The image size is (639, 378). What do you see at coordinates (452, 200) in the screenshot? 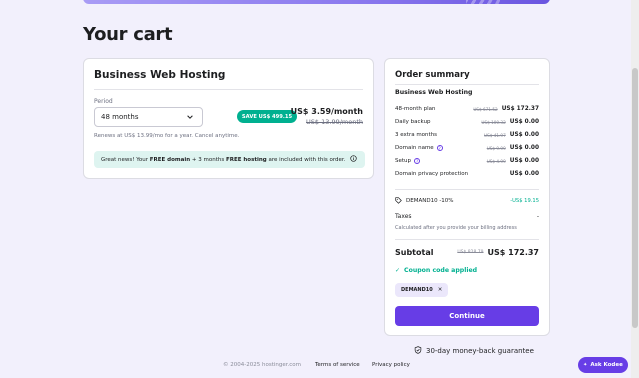
I see `coupon-label: DEMAND10 -10%` at bounding box center [452, 200].